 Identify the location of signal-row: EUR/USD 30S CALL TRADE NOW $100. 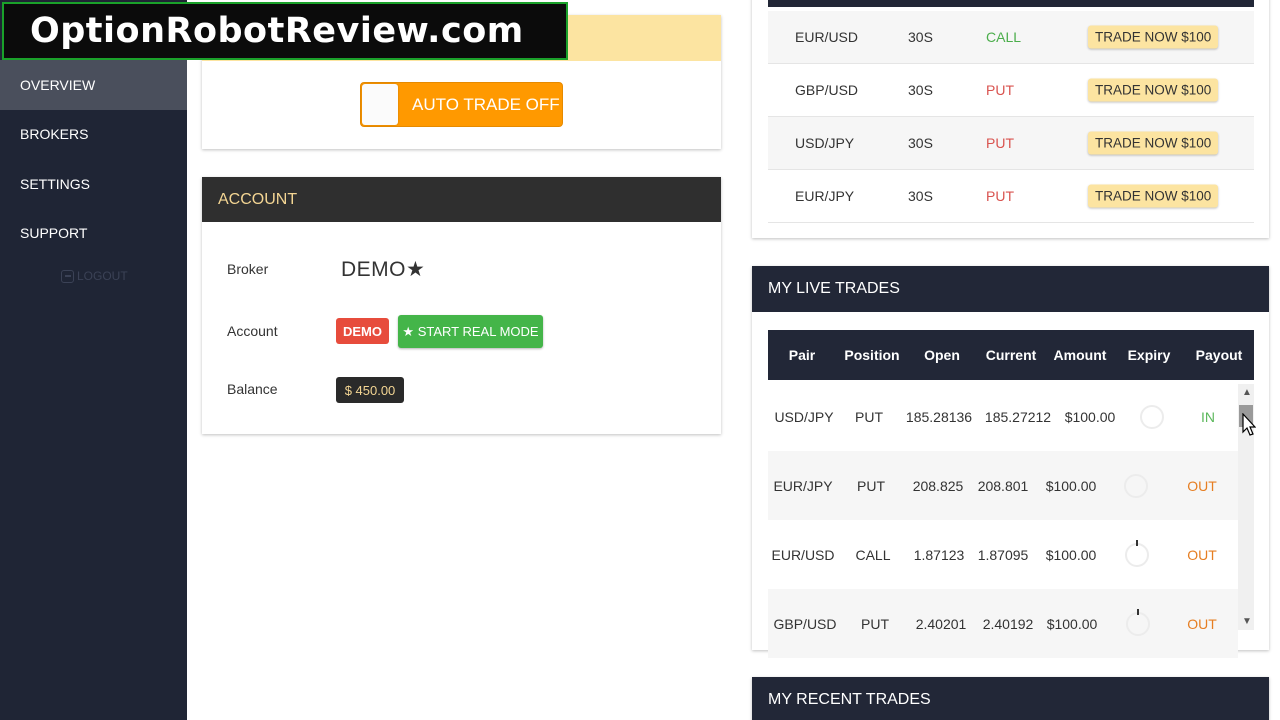
(1011, 37).